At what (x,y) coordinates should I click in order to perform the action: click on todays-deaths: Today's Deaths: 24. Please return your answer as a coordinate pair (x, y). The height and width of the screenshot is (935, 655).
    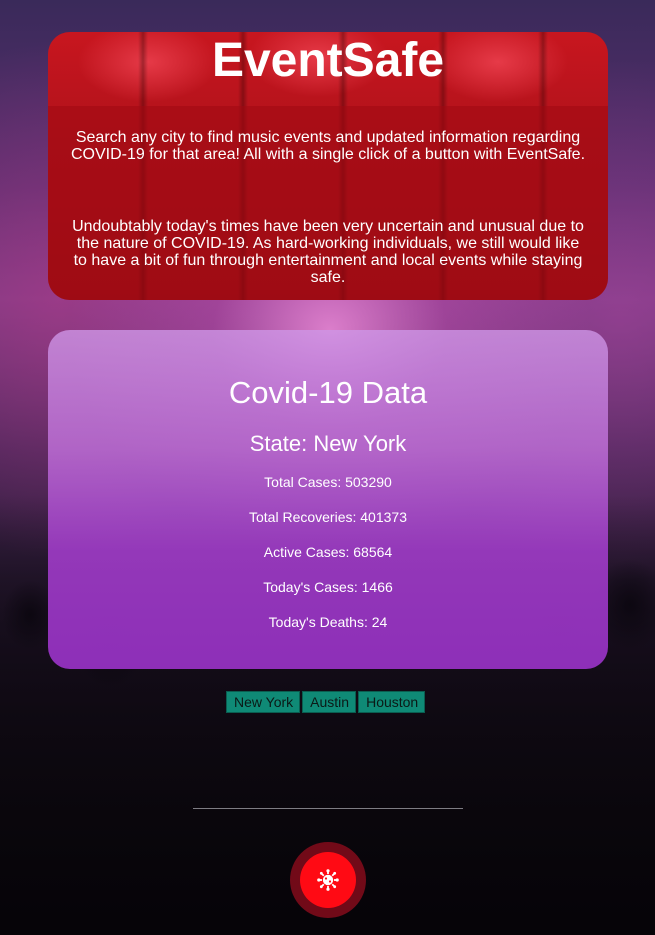
    Looking at the image, I should click on (328, 622).